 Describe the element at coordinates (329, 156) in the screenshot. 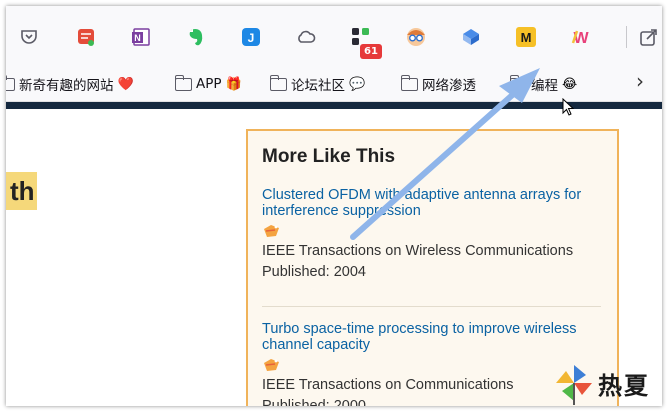

I see `panel-title: More Like This` at that location.